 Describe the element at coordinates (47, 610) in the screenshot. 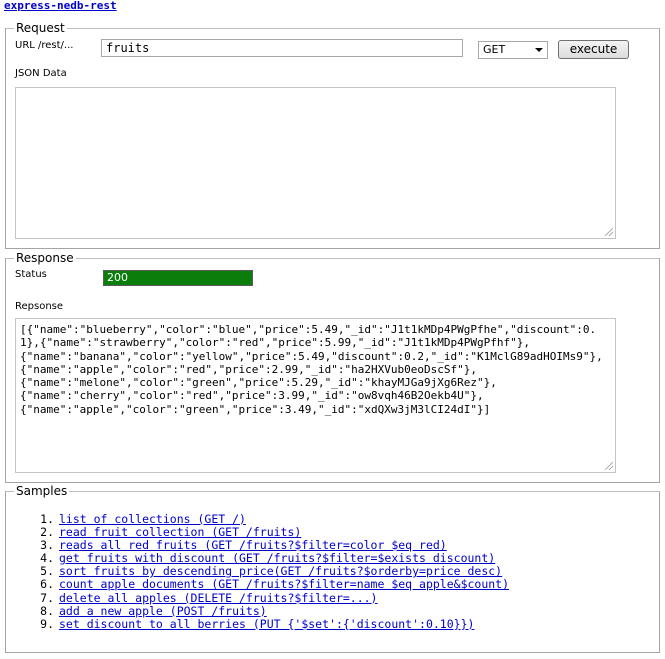

I see `sample-number: 8.` at that location.